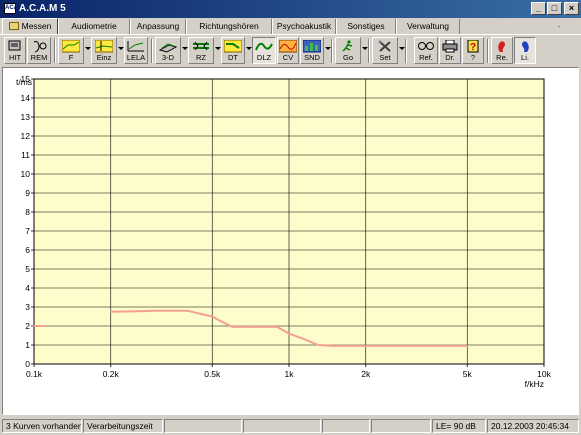 The height and width of the screenshot is (435, 581). Describe the element at coordinates (34, 374) in the screenshot. I see `x-tick-label: 0.1k` at that location.